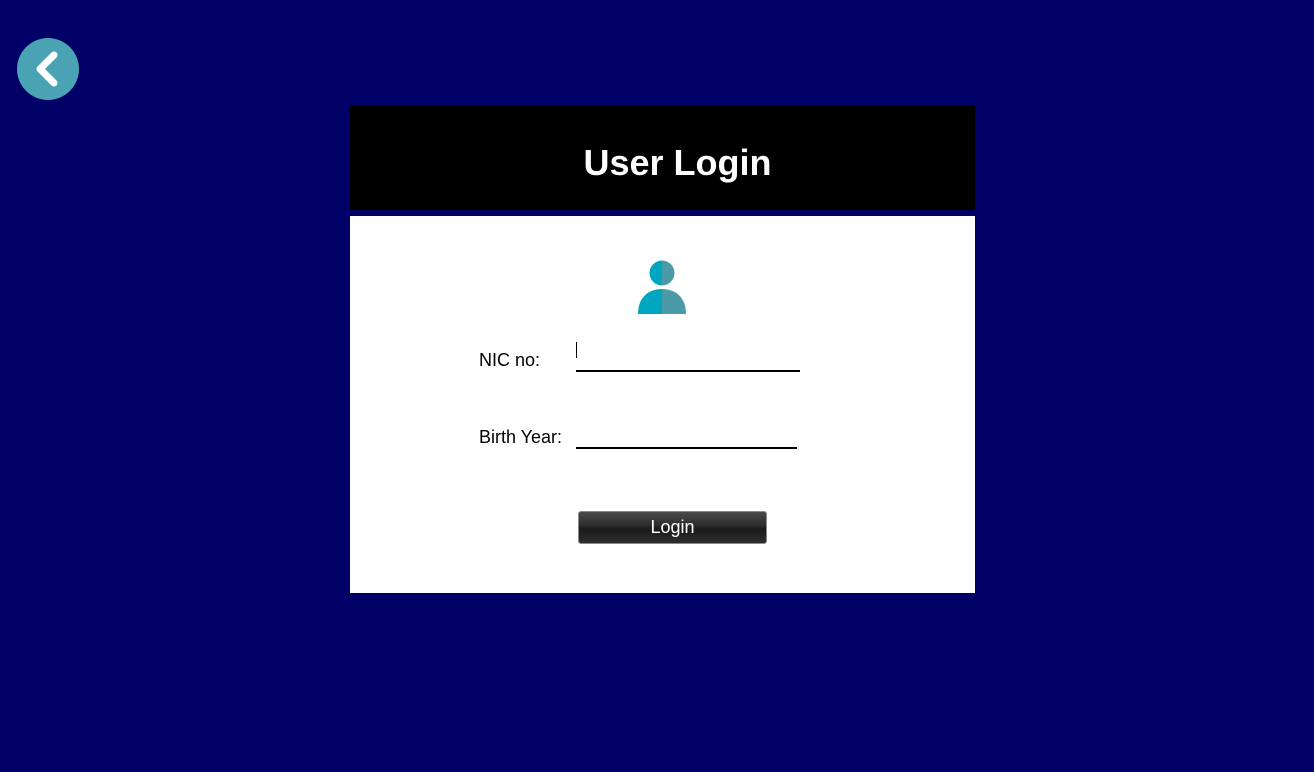 The height and width of the screenshot is (772, 1314). I want to click on login-panel-header: User Login, so click(662, 157).